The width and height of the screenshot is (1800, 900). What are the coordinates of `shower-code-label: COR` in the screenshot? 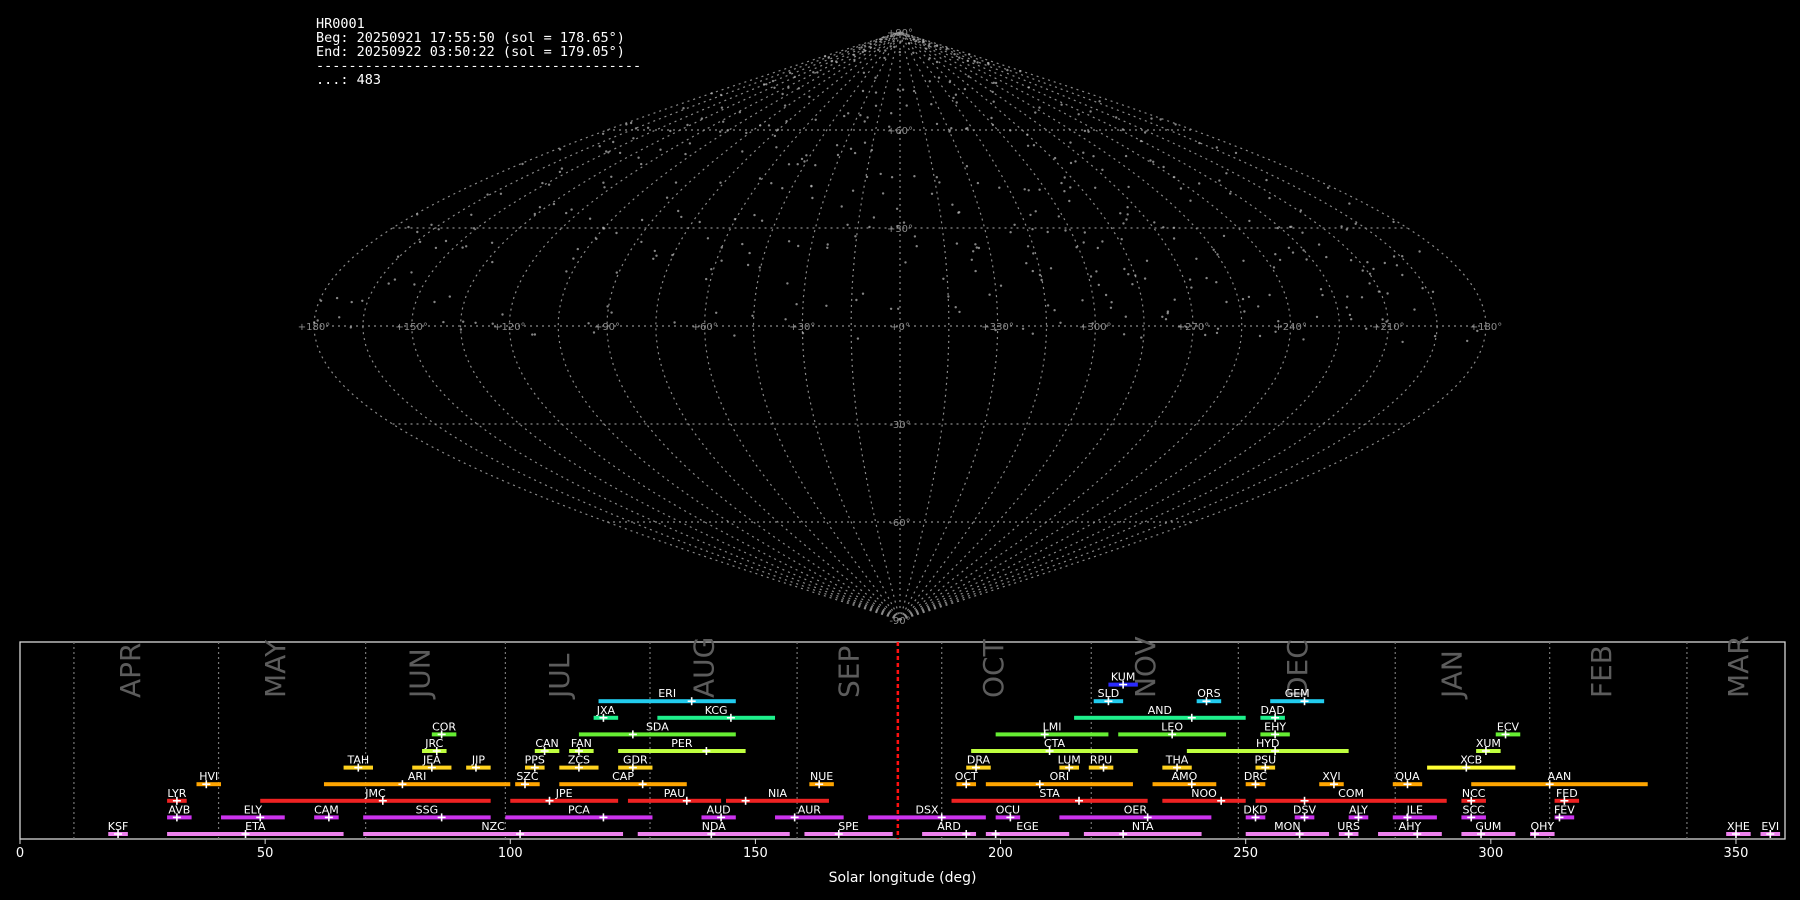 It's located at (444, 726).